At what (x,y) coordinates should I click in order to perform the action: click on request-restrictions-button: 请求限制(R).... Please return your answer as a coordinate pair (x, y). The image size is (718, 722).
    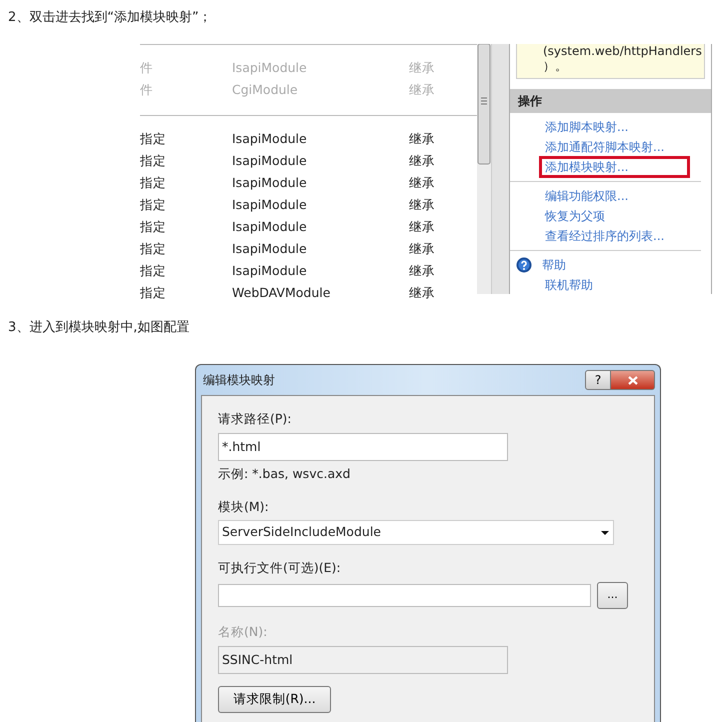
    Looking at the image, I should click on (274, 699).